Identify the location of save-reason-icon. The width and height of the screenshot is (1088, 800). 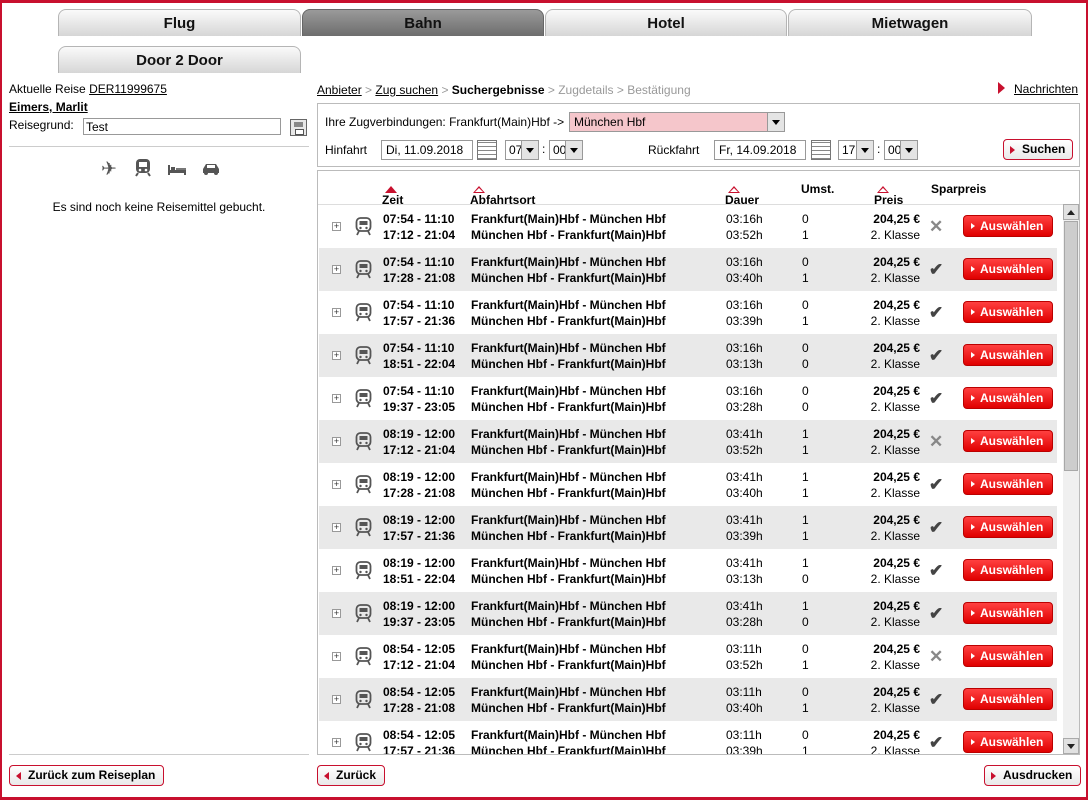
(298, 127).